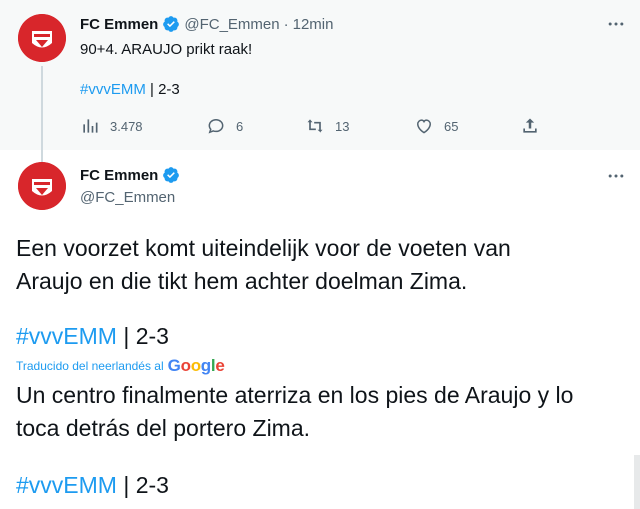 The image size is (640, 509). I want to click on retweet-button: 13, so click(327, 126).